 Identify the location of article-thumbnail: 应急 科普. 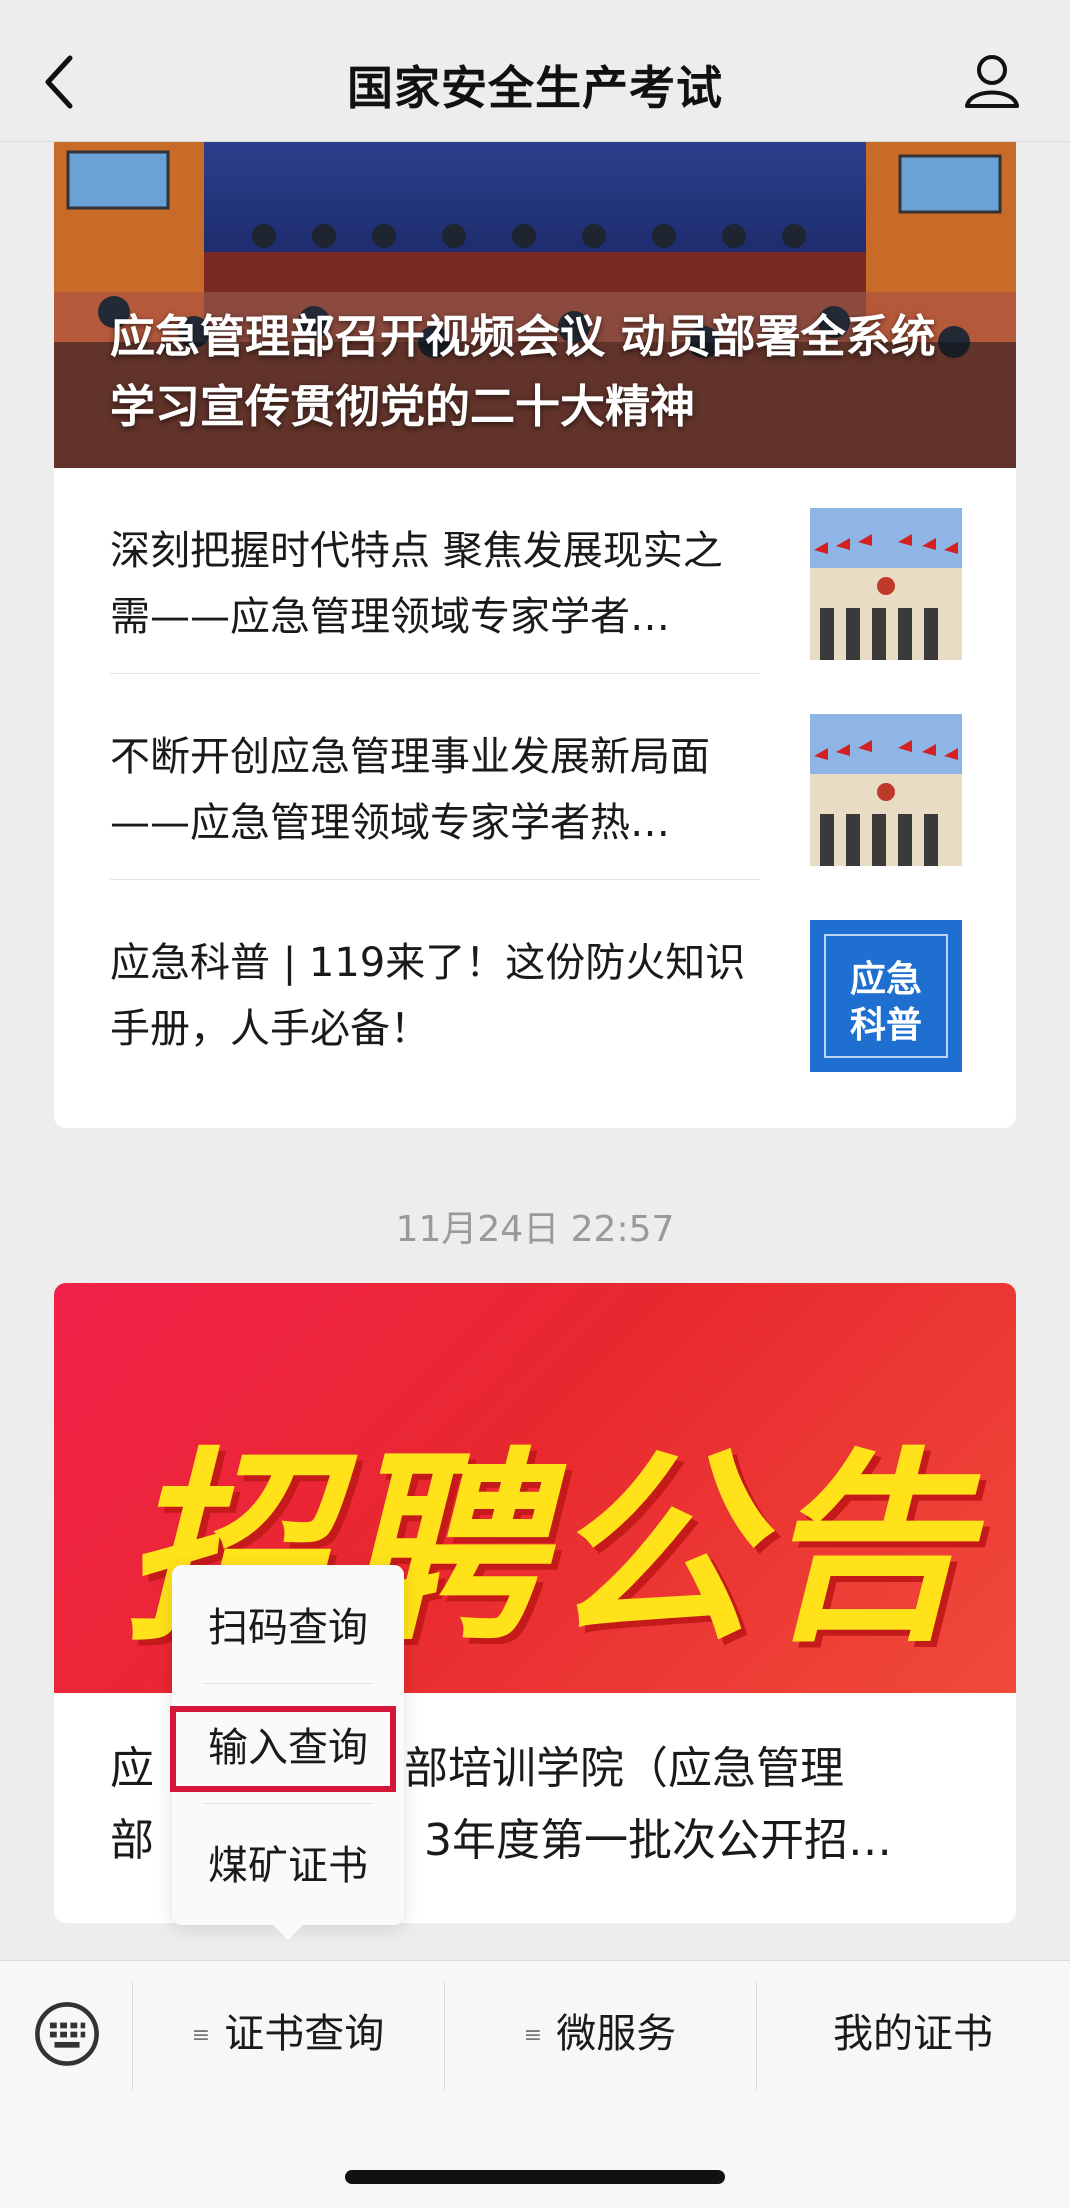
(886, 996).